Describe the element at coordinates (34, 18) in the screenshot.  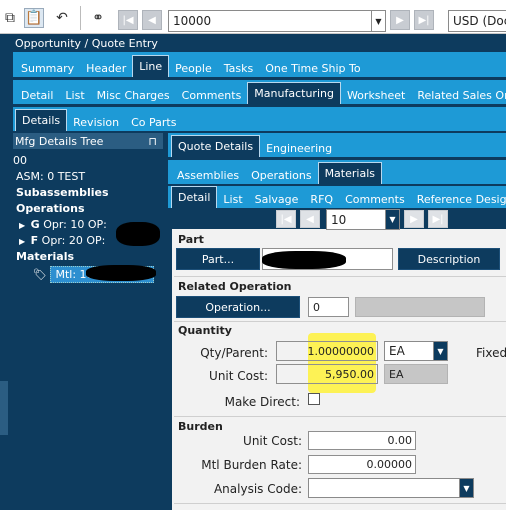
I see `clipboard-icon: 📋` at that location.